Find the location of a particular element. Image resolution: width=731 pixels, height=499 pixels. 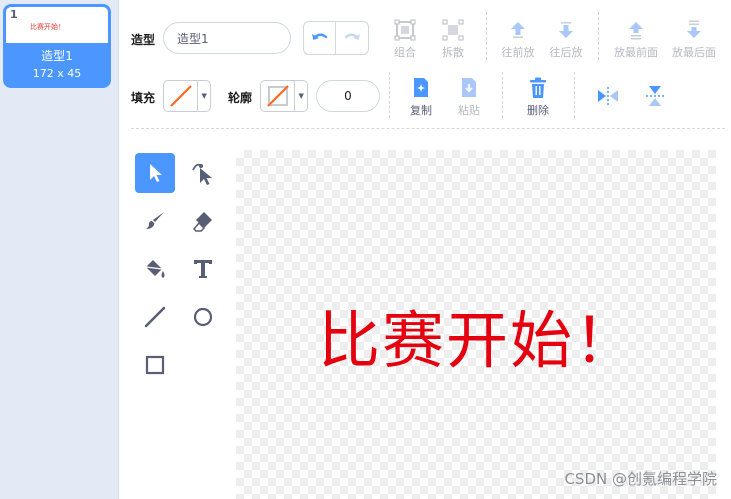

copy-label: 复制 is located at coordinates (421, 110).